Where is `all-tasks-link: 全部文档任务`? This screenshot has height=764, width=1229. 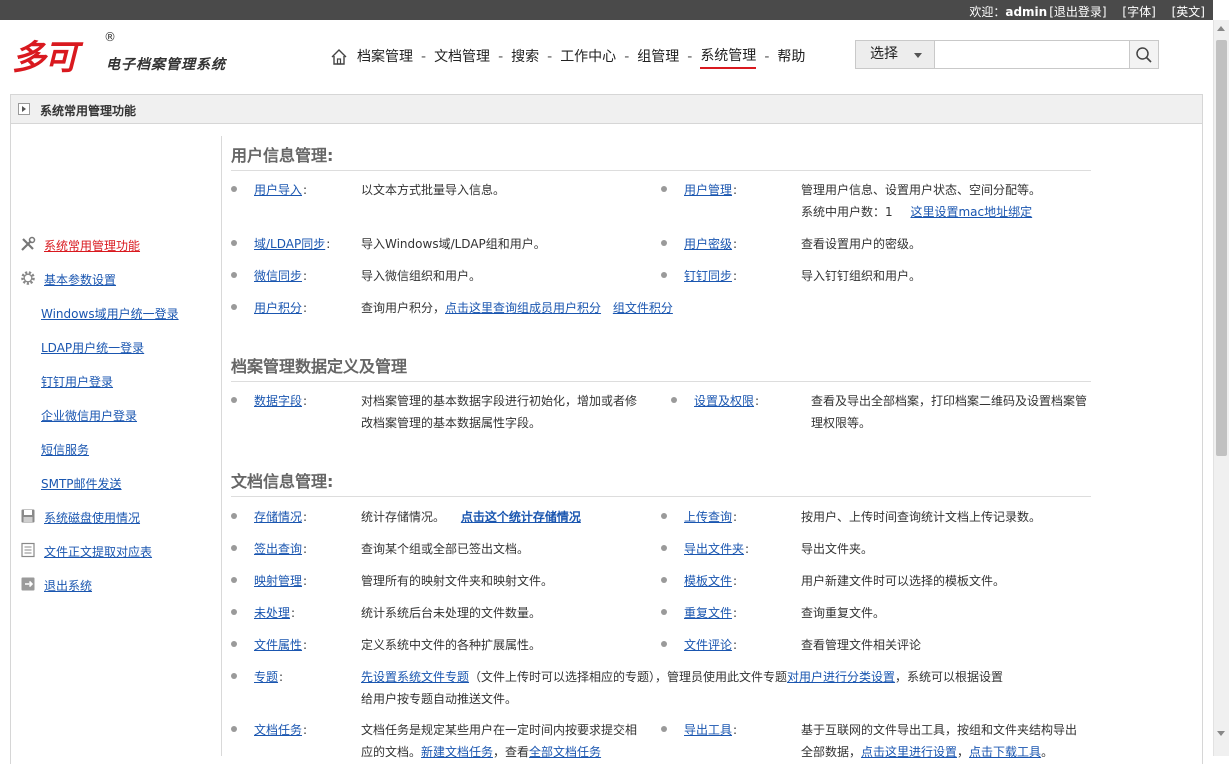 all-tasks-link: 全部文档任务 is located at coordinates (565, 752).